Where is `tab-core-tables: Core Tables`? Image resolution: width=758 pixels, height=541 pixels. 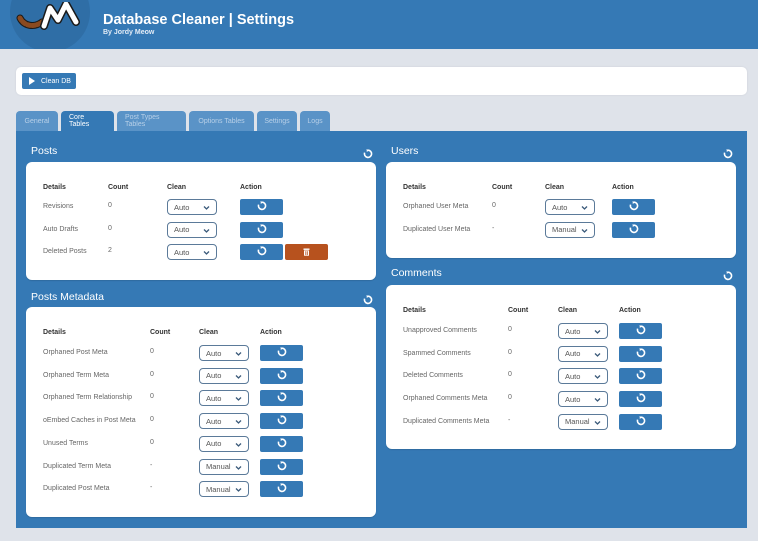
tab-core-tables: Core Tables is located at coordinates (87, 121).